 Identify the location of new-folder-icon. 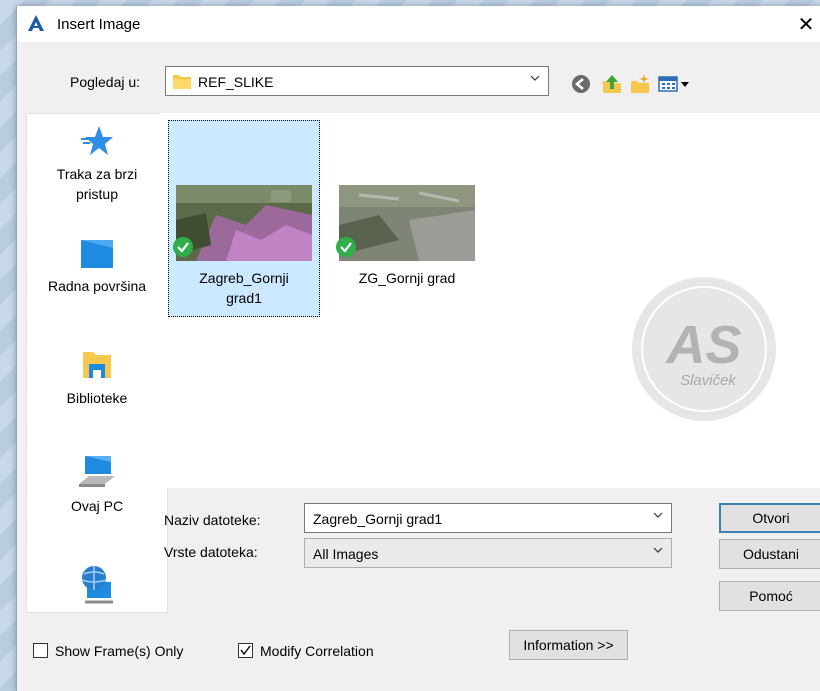
(640, 84).